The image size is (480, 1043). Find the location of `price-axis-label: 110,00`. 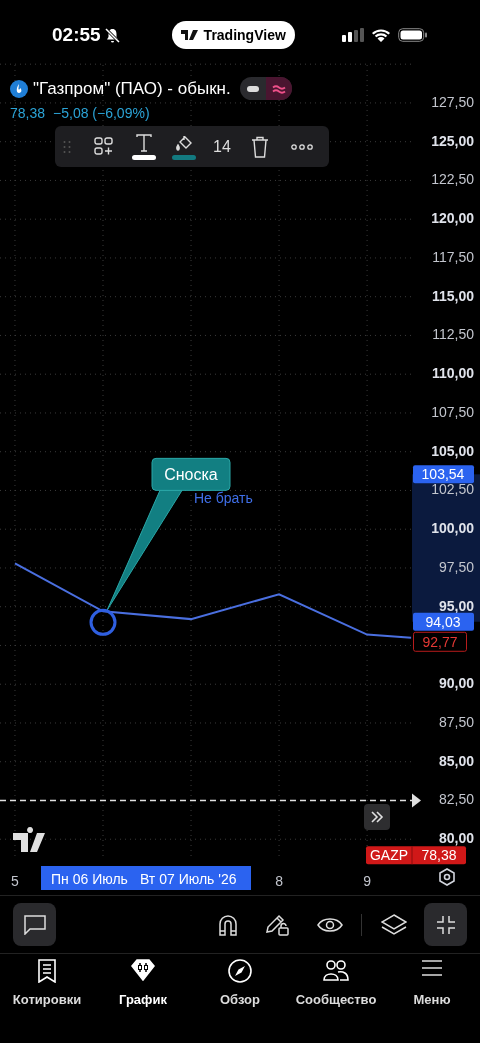

price-axis-label: 110,00 is located at coordinates (452, 373).